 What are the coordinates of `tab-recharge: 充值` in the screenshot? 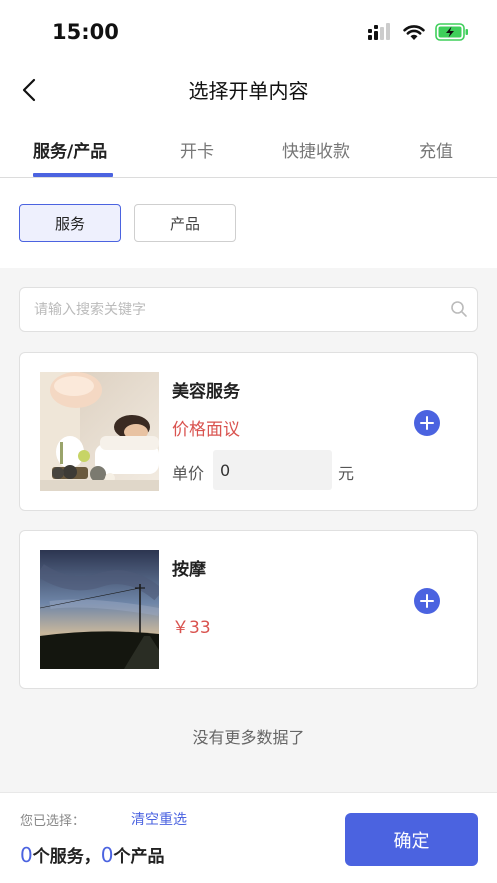 It's located at (436, 149).